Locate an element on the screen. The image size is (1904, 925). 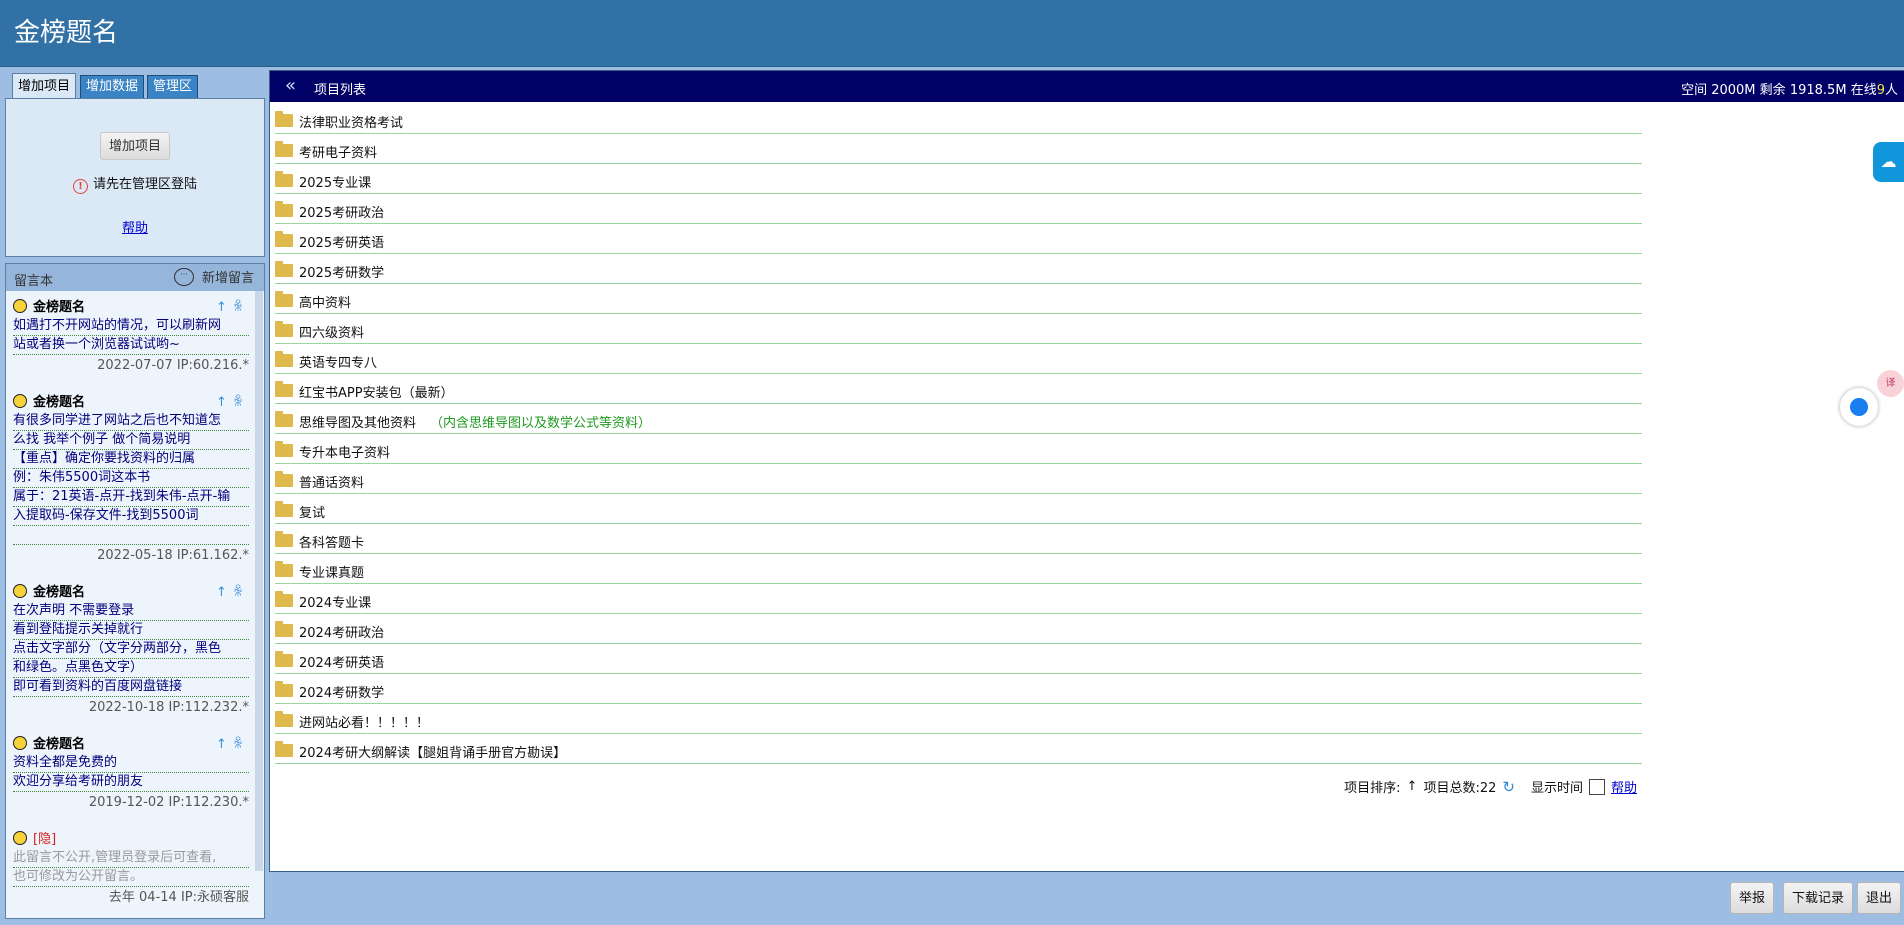
project-name: 考研电子资料 is located at coordinates (338, 151).